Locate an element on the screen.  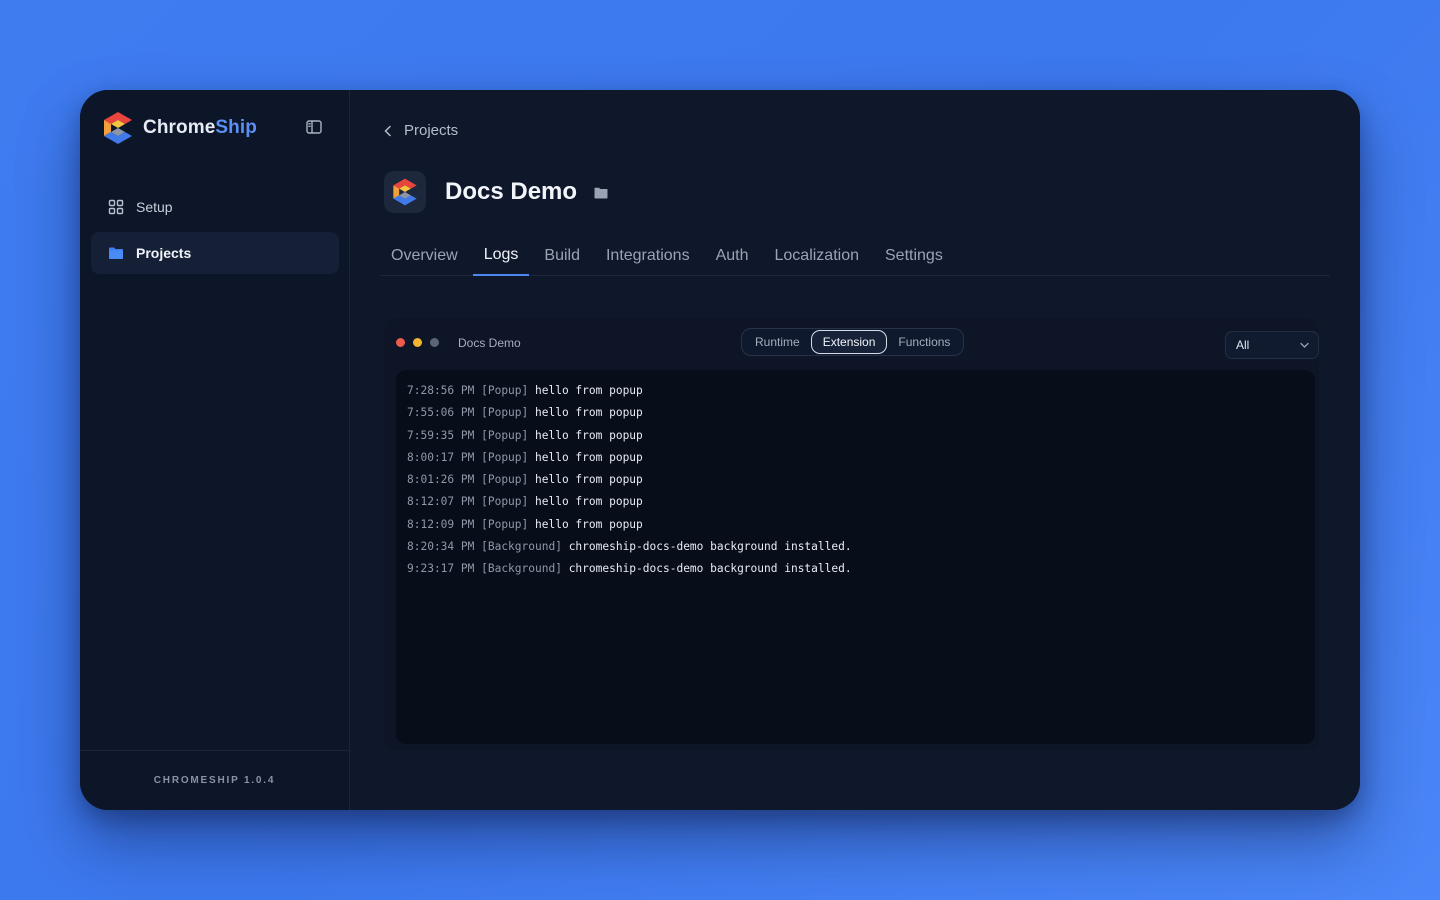
log-line: 8:01:26 PM [Popup] hello from popup is located at coordinates (855, 480).